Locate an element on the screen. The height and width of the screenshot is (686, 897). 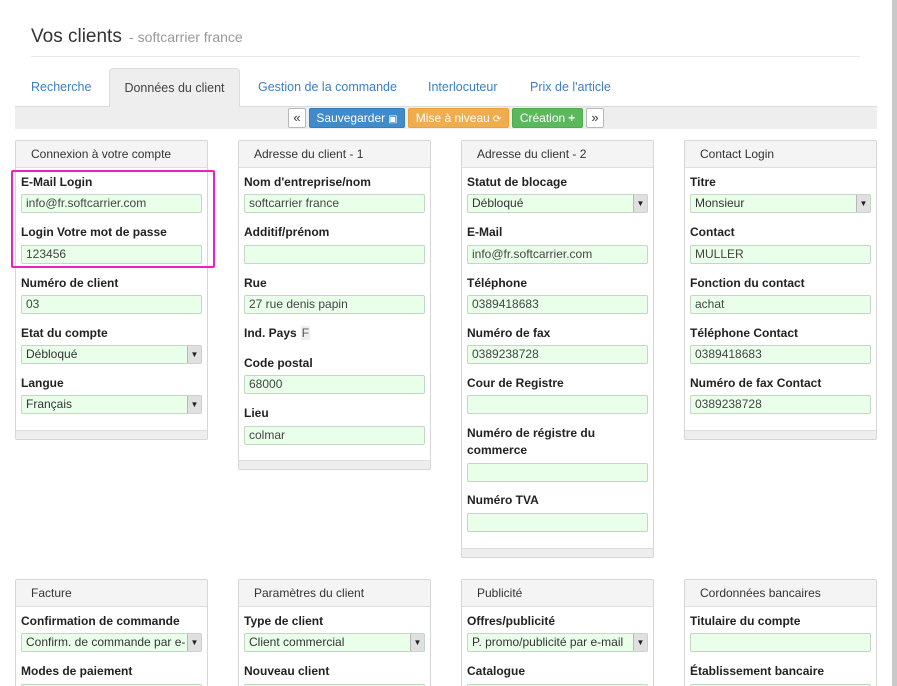
vat-input is located at coordinates (557, 522).